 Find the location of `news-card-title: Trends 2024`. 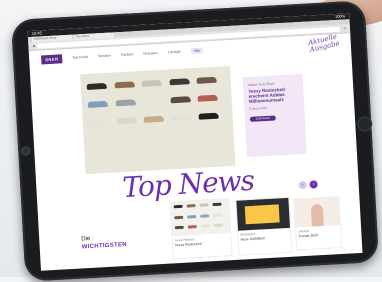

news-card-title: Trends 2024 is located at coordinates (318, 235).